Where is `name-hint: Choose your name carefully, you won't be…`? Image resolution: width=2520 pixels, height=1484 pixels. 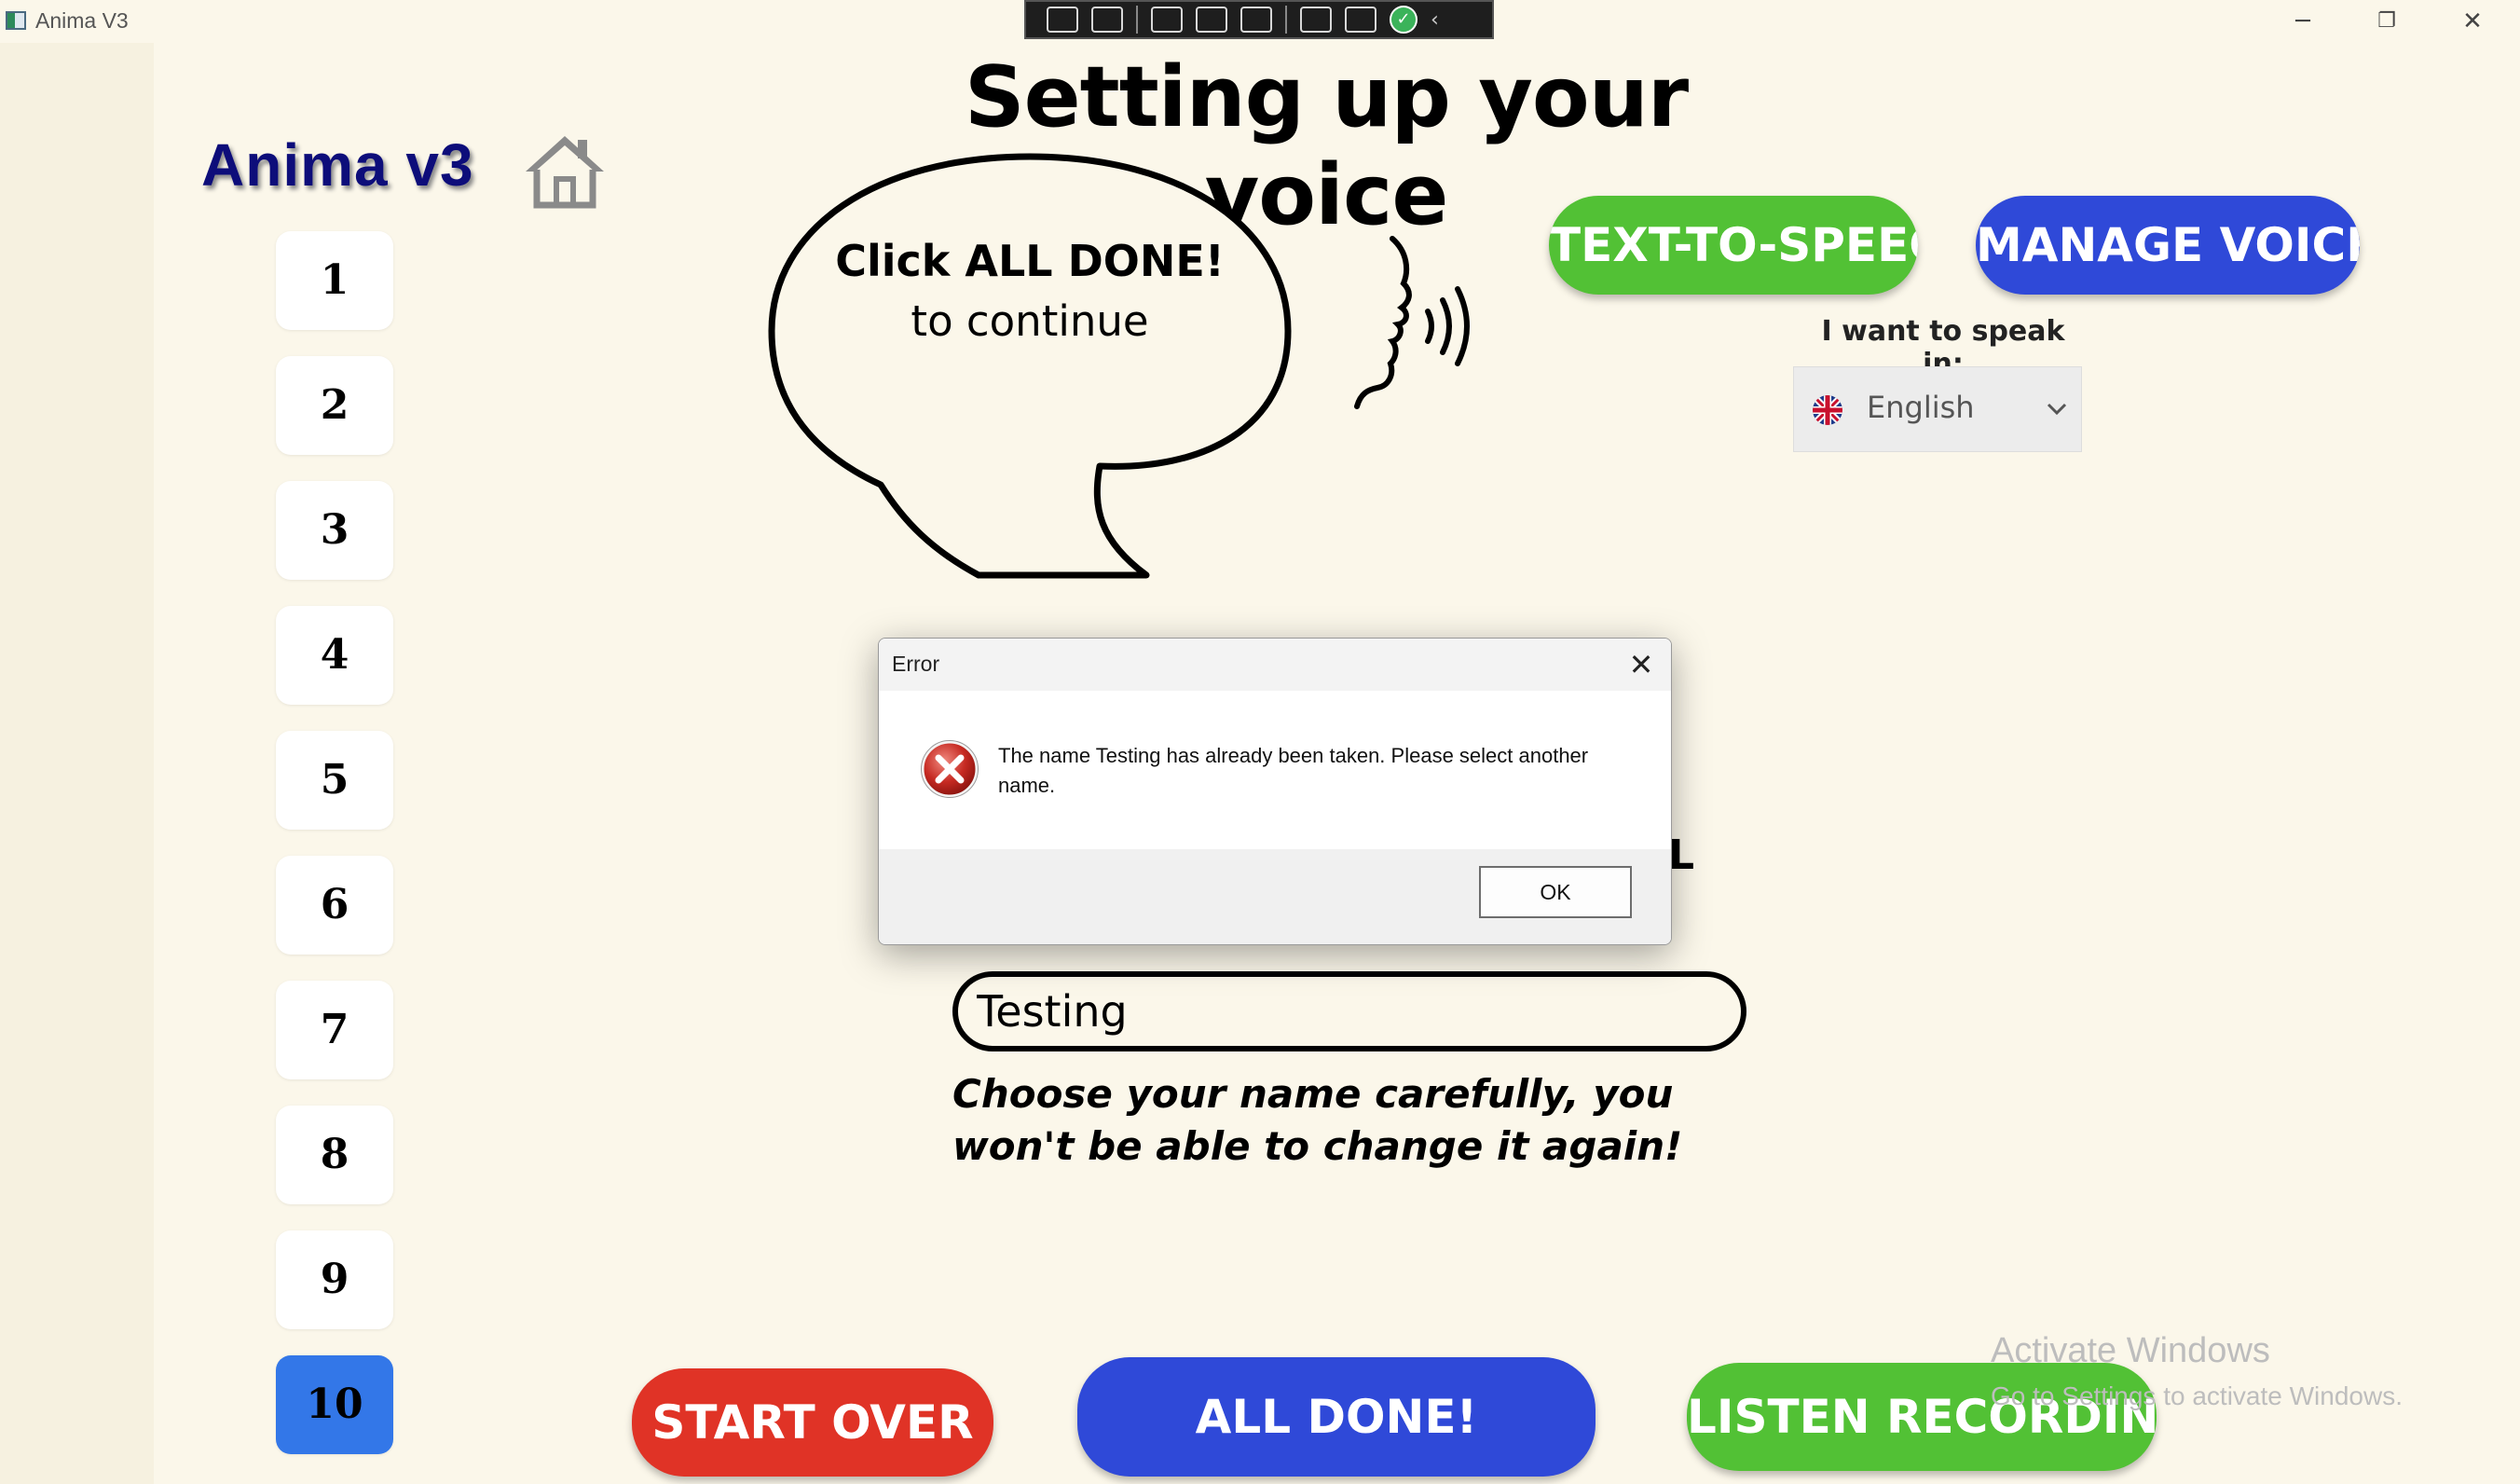
name-hint: Choose your name carefully, you won't be… is located at coordinates (1317, 1120).